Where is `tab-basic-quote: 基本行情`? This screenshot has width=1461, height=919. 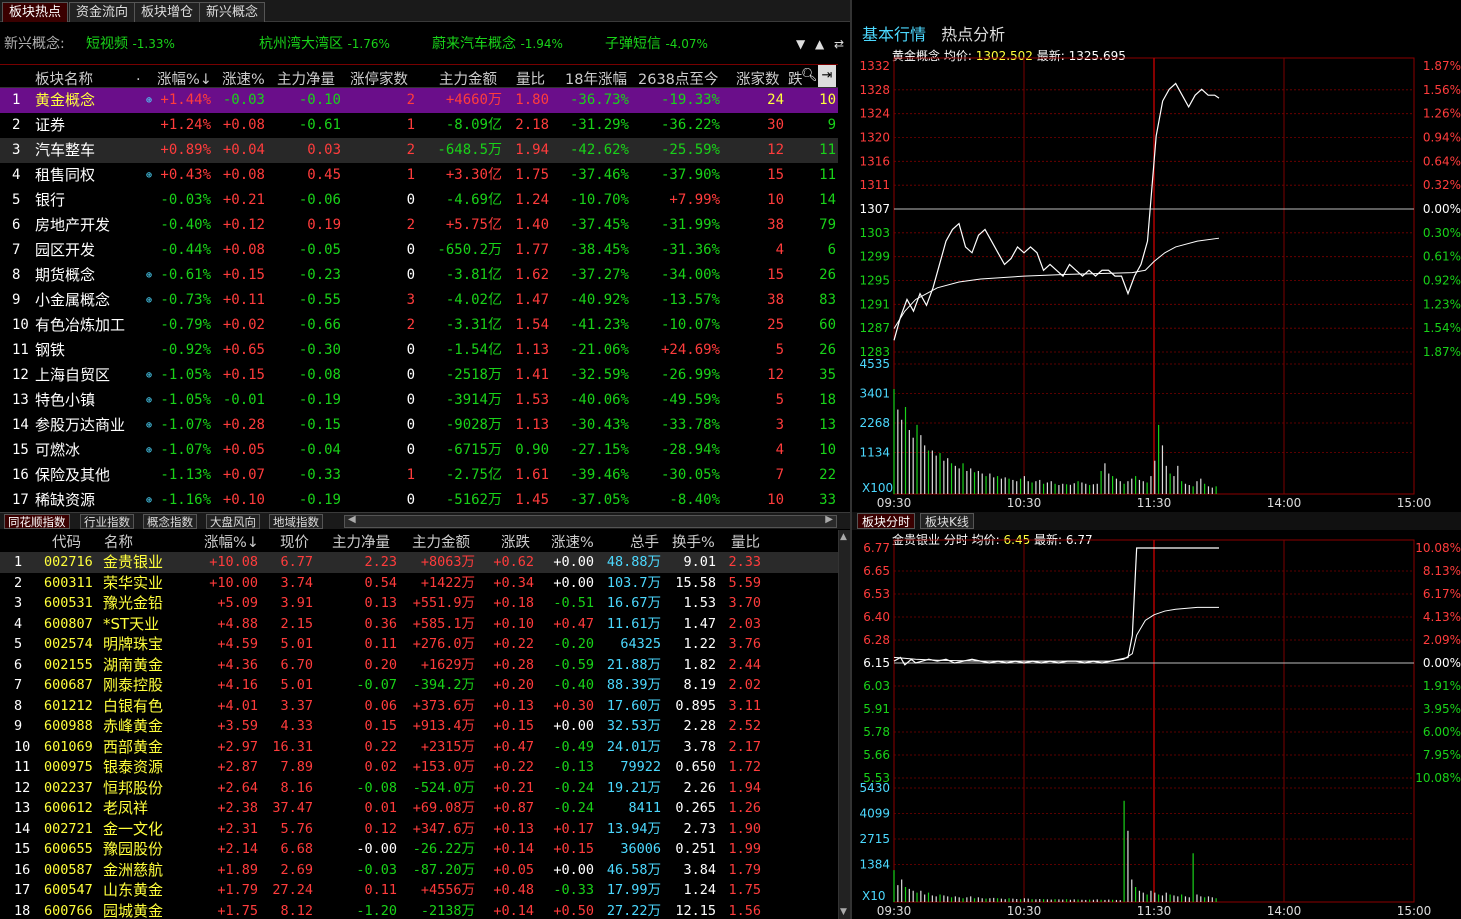
tab-basic-quote: 基本行情 is located at coordinates (894, 34).